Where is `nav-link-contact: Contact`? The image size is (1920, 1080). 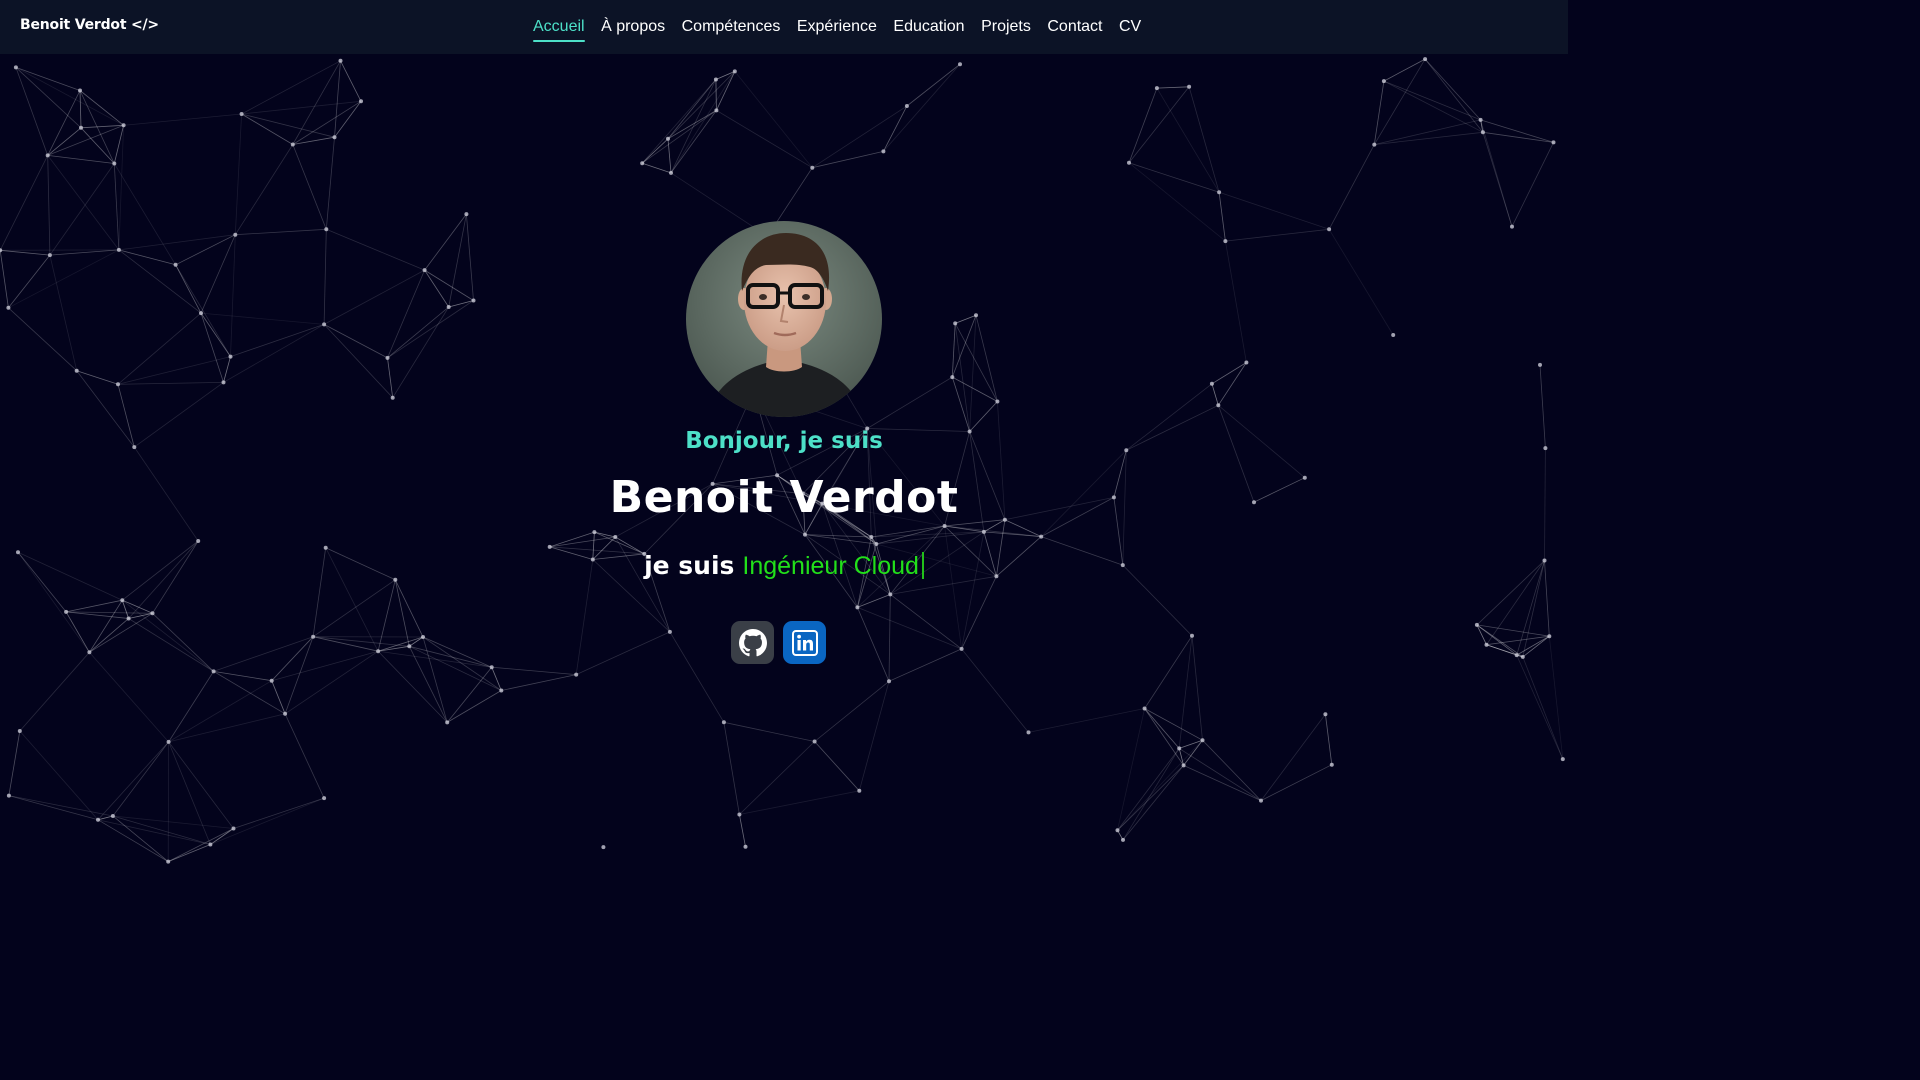 nav-link-contact: Contact is located at coordinates (1074, 27).